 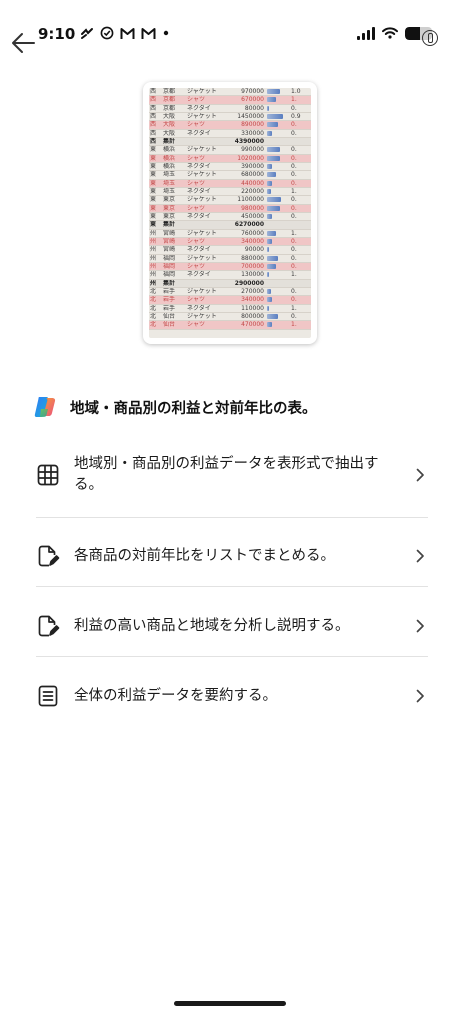 I want to click on suggestion-summarize: 全体の利益データを要約する。, so click(x=232, y=696).